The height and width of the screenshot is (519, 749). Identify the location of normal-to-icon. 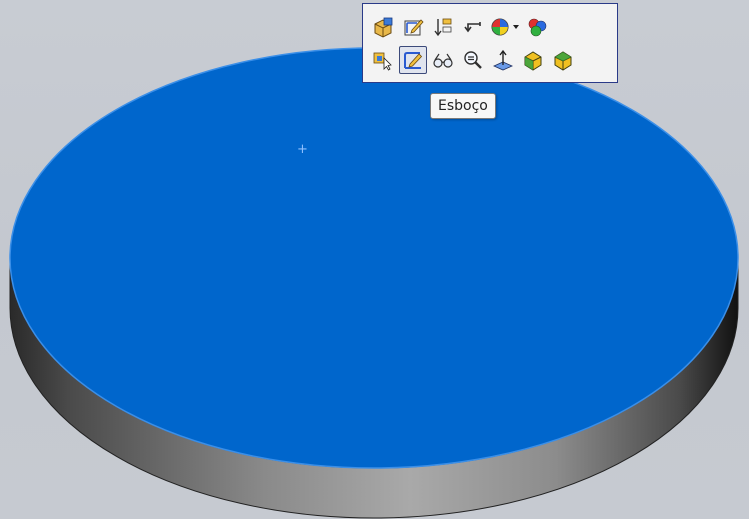
(503, 59).